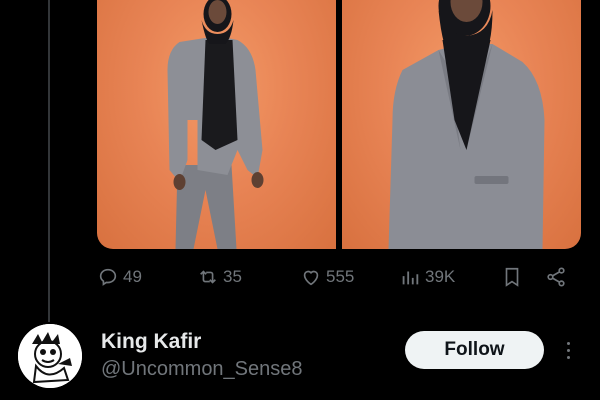 The height and width of the screenshot is (400, 600). I want to click on cartoon-avatar-icon, so click(50, 356).